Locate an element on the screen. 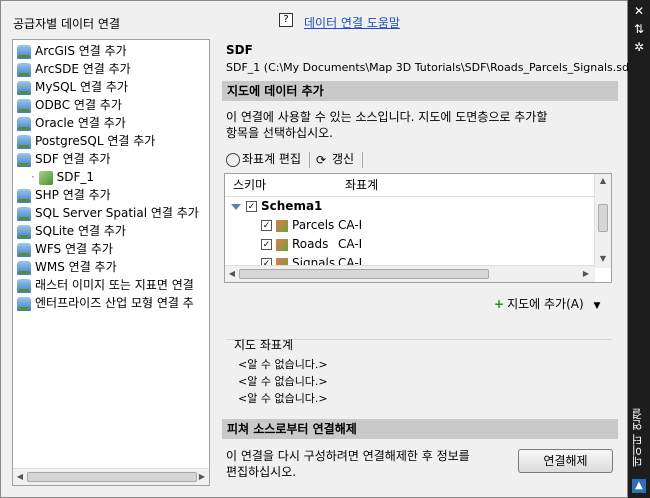 The height and width of the screenshot is (498, 650). tree-item-wms: WMS 연결 추가 is located at coordinates (67, 267).